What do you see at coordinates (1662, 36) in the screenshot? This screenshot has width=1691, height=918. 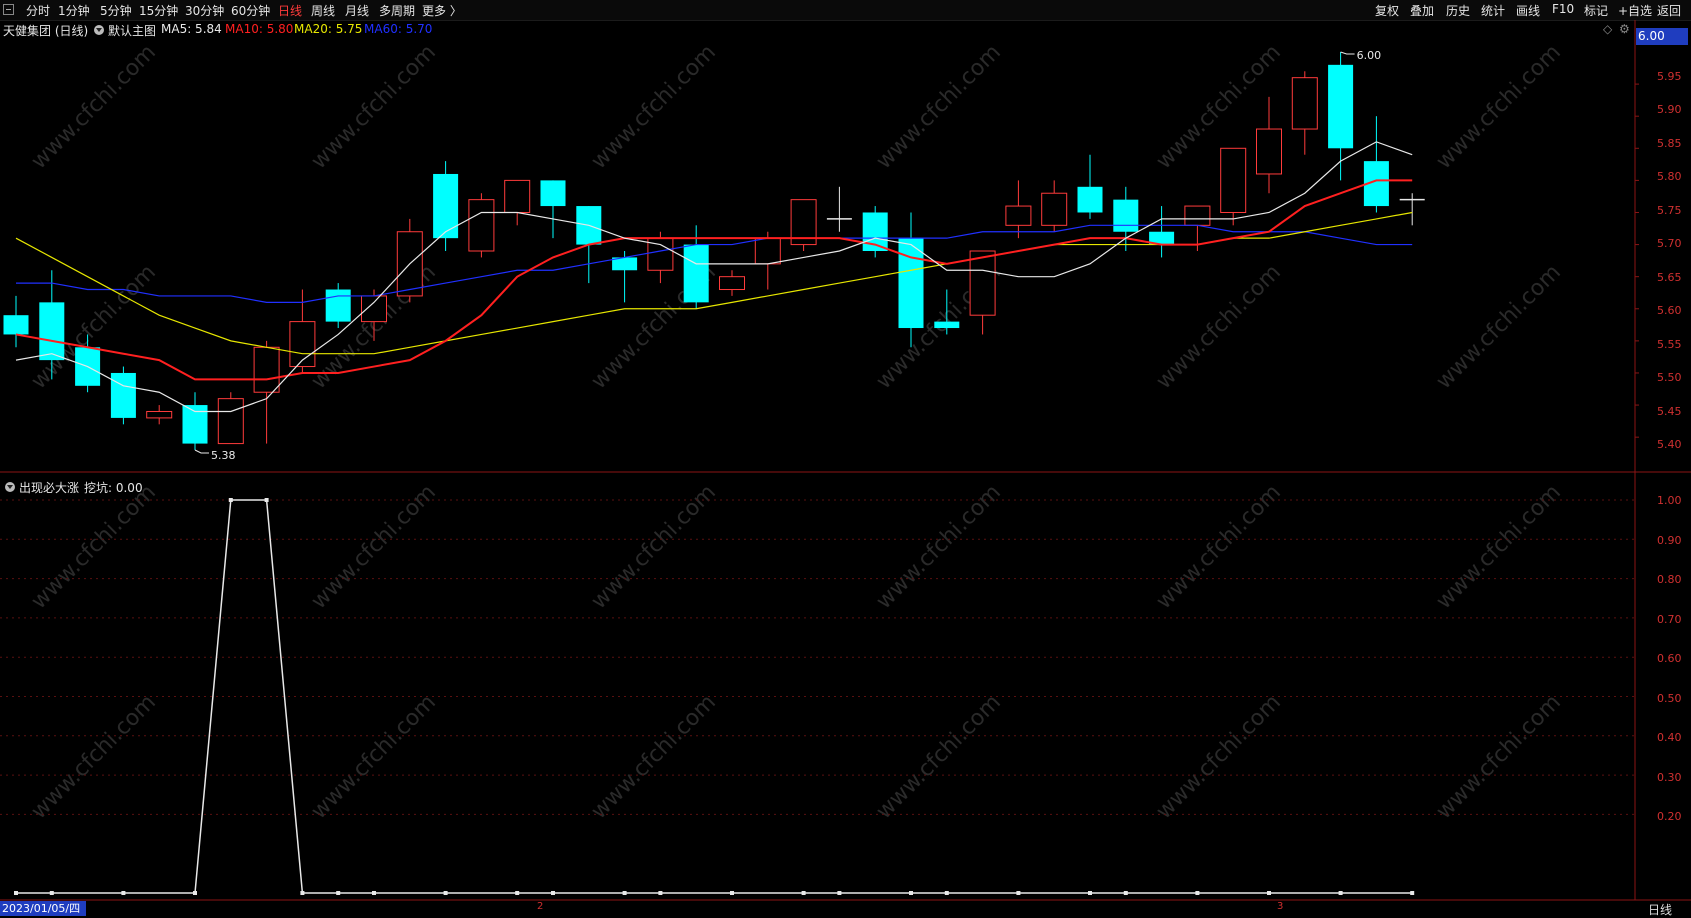 I see `current-price-badge: 6.00` at bounding box center [1662, 36].